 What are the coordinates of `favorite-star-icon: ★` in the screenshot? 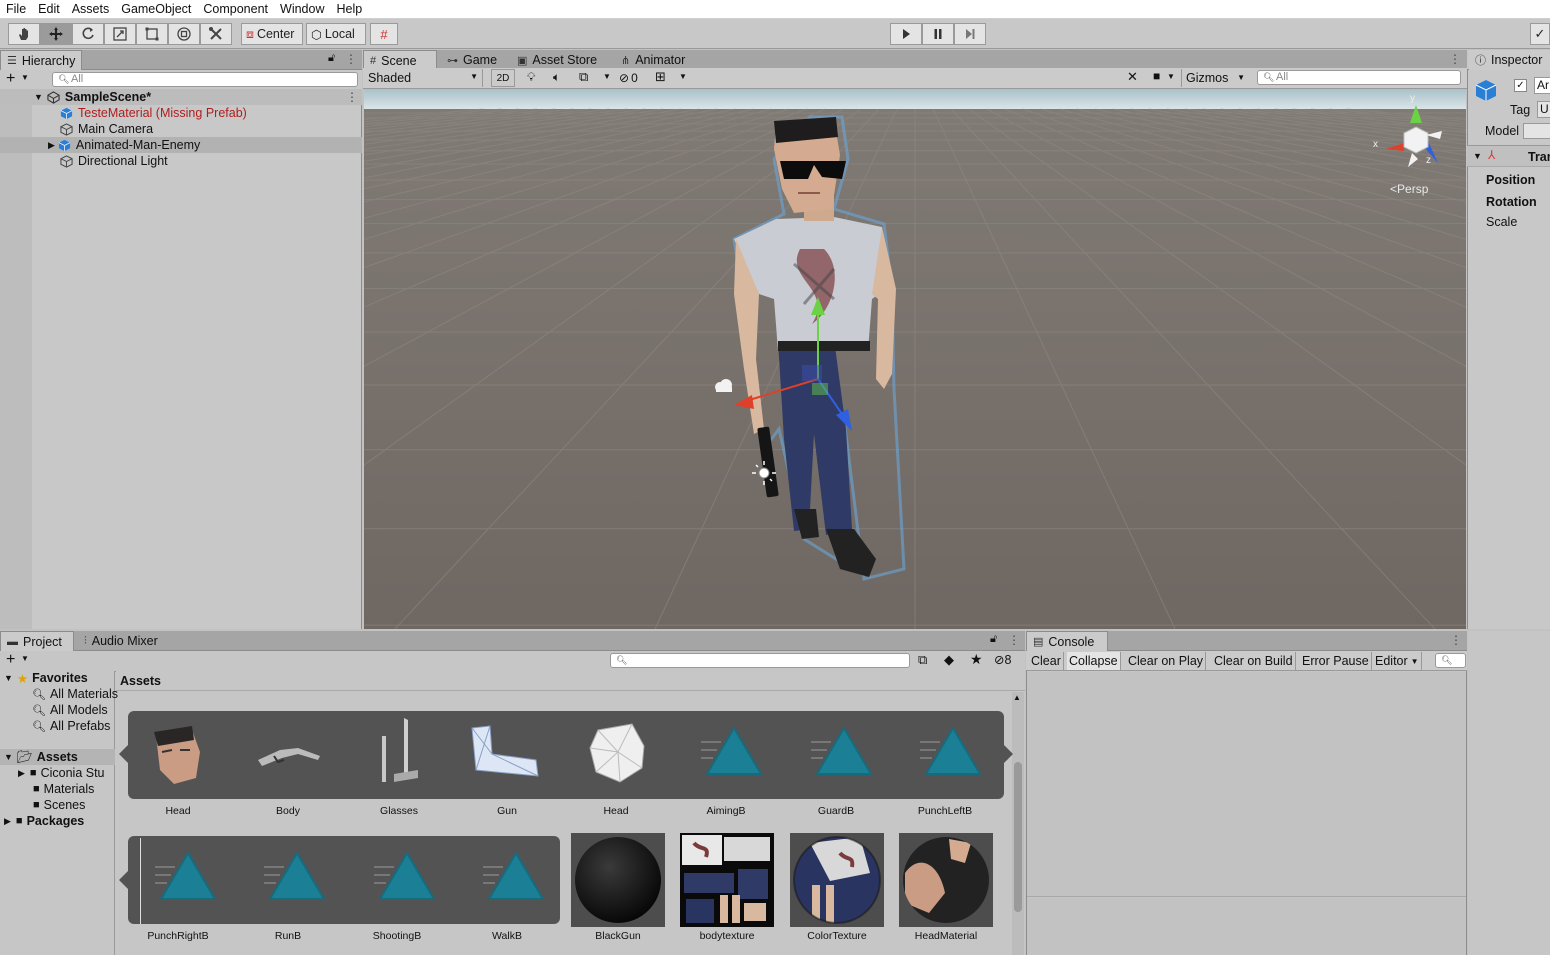 It's located at (976, 659).